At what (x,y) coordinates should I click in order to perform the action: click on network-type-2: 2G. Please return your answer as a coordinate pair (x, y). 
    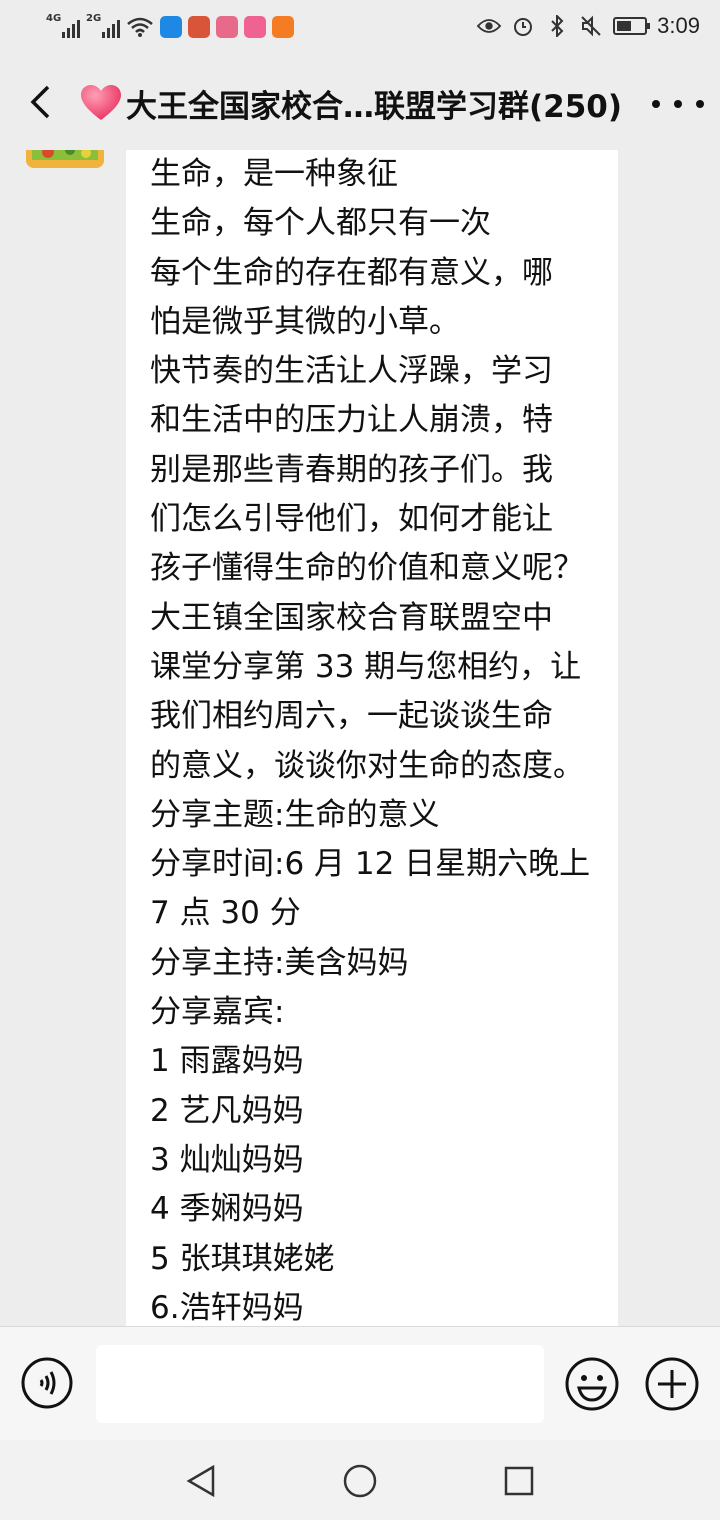
    Looking at the image, I should click on (94, 18).